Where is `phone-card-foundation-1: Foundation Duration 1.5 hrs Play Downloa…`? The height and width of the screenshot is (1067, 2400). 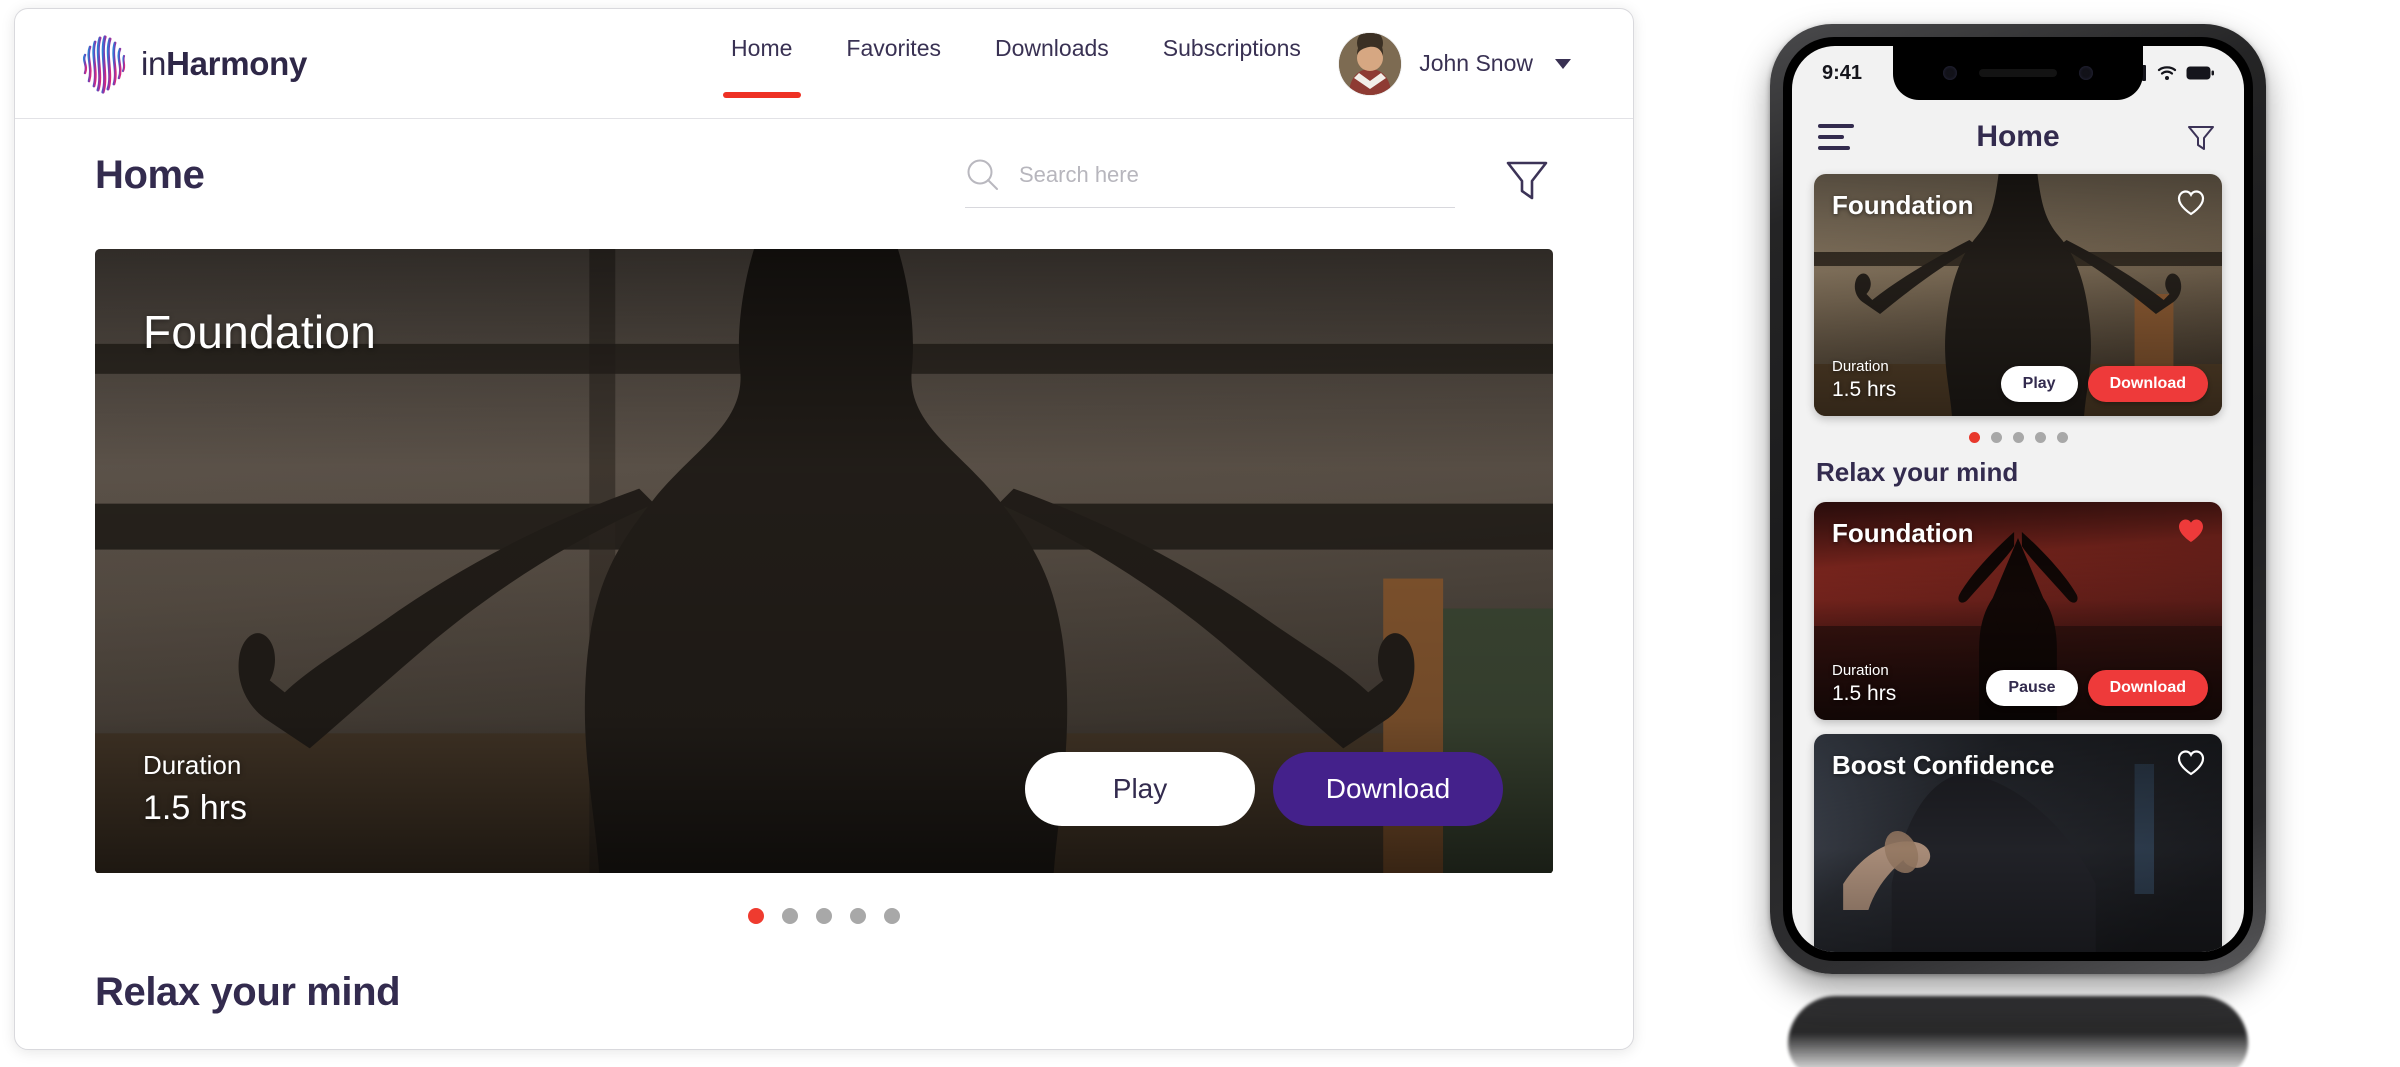
phone-card-foundation-1: Foundation Duration 1.5 hrs Play Downloa… is located at coordinates (2018, 295).